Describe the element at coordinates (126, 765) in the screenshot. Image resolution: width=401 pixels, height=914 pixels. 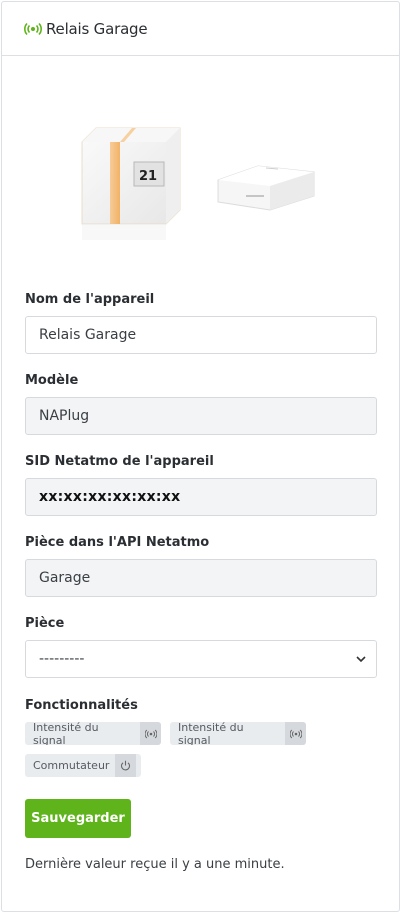
I see `power-icon` at that location.